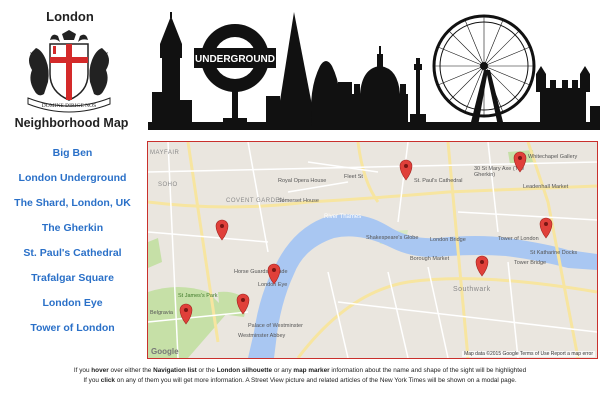 The image size is (600, 400). Describe the element at coordinates (165, 351) in the screenshot. I see `google-logo: Google` at that location.